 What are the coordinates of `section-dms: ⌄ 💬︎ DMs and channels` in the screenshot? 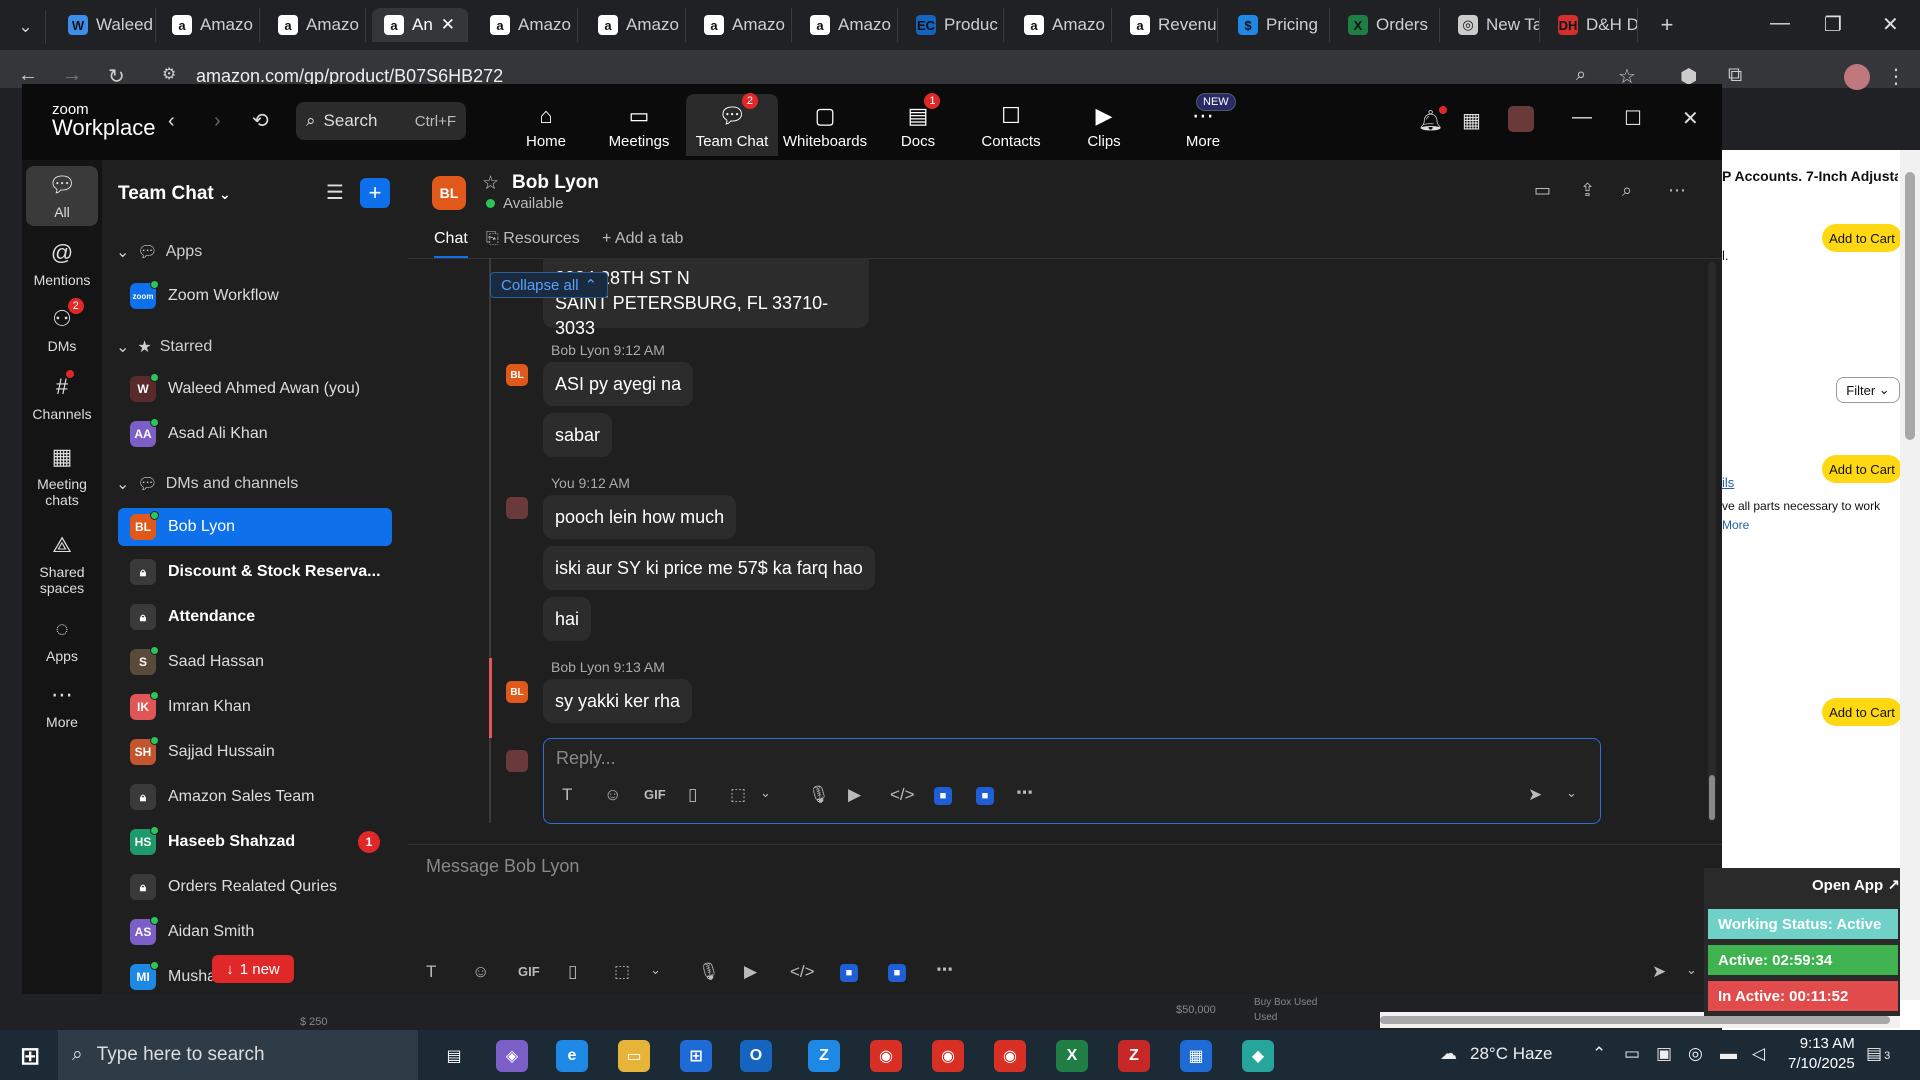 It's located at (207, 484).